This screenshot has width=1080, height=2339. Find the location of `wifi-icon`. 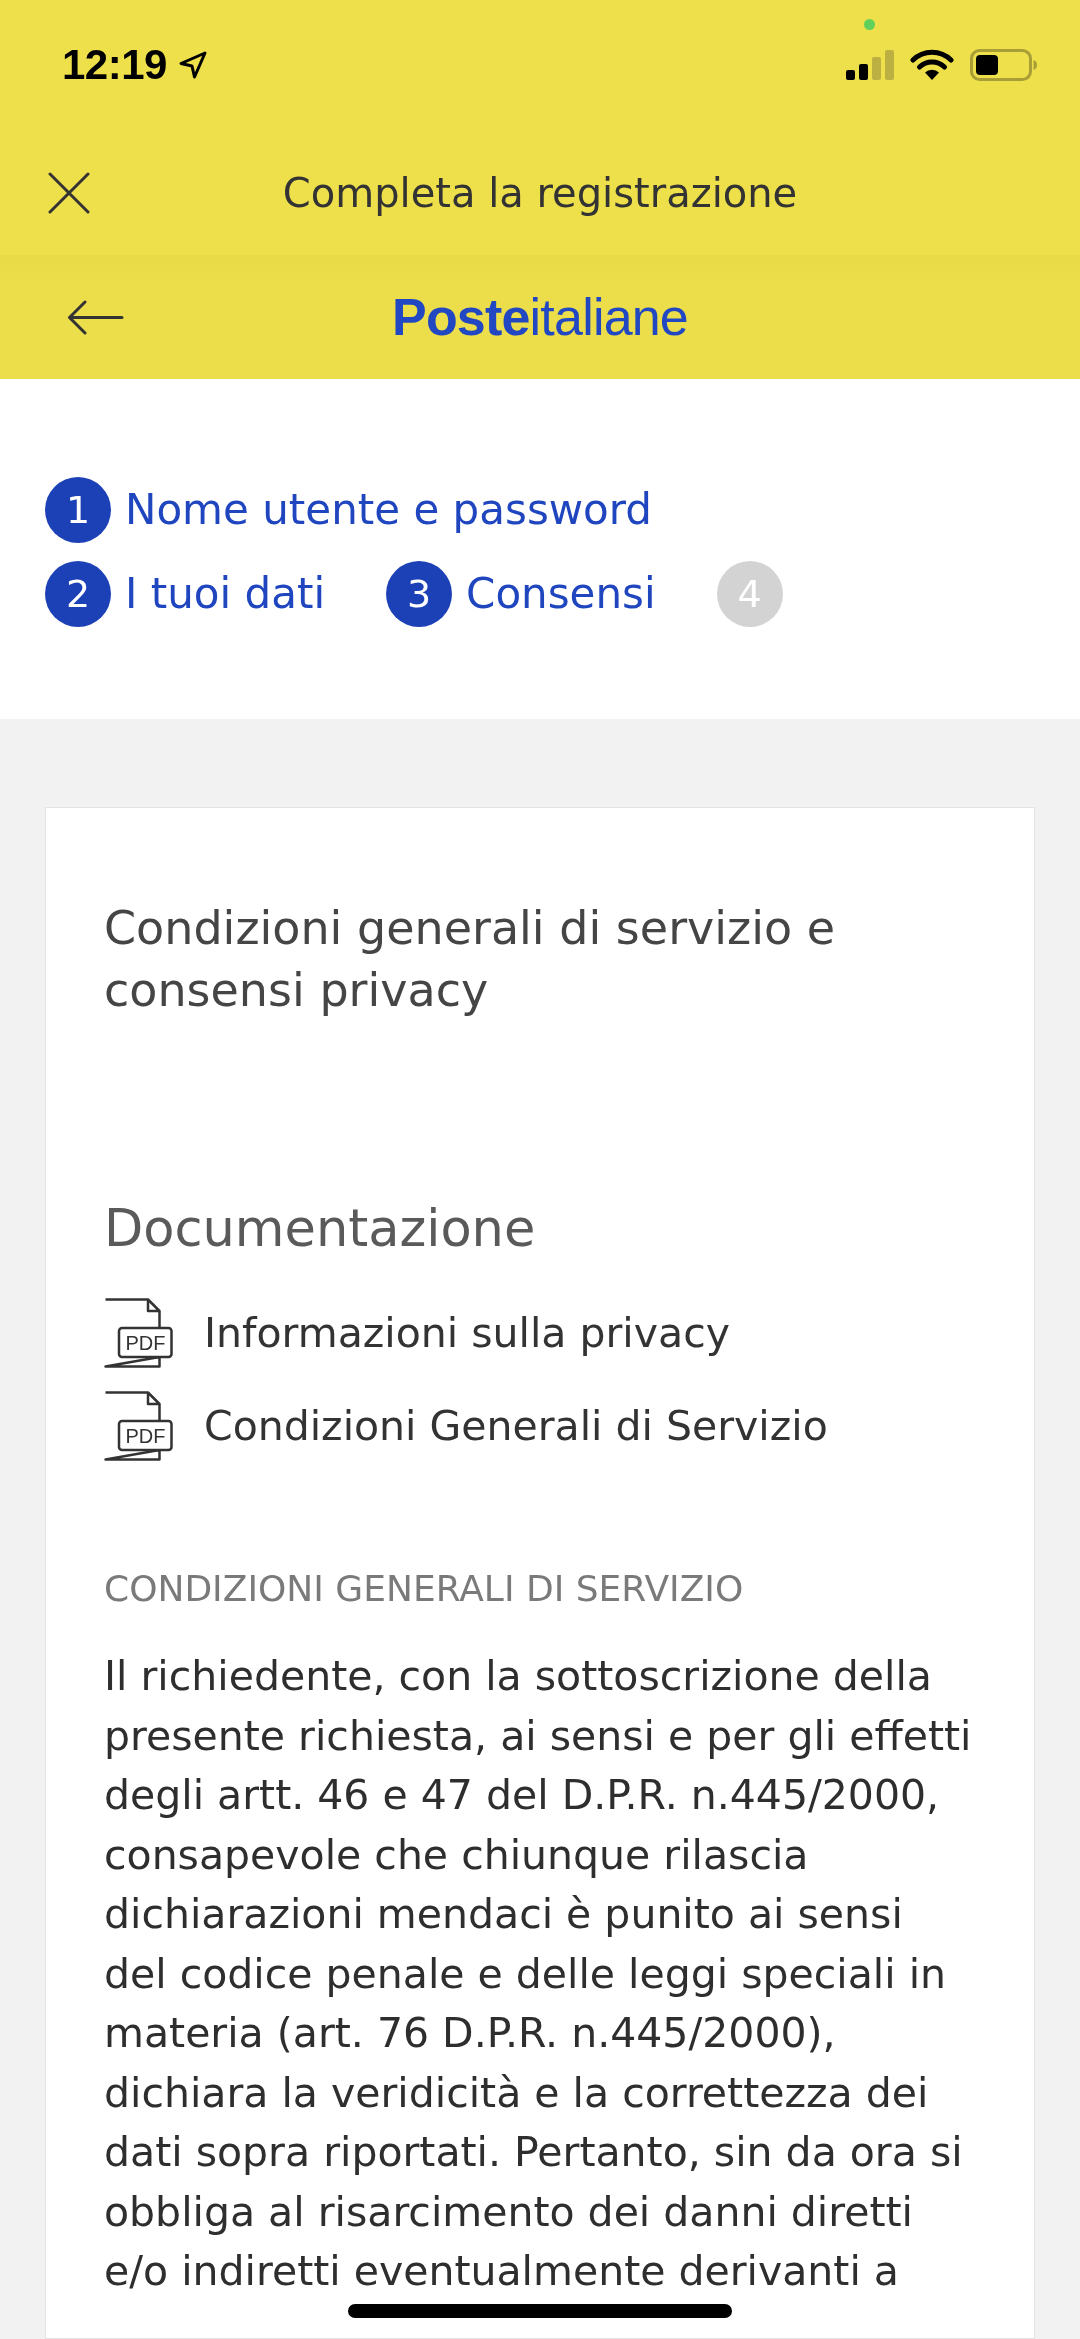

wifi-icon is located at coordinates (932, 65).